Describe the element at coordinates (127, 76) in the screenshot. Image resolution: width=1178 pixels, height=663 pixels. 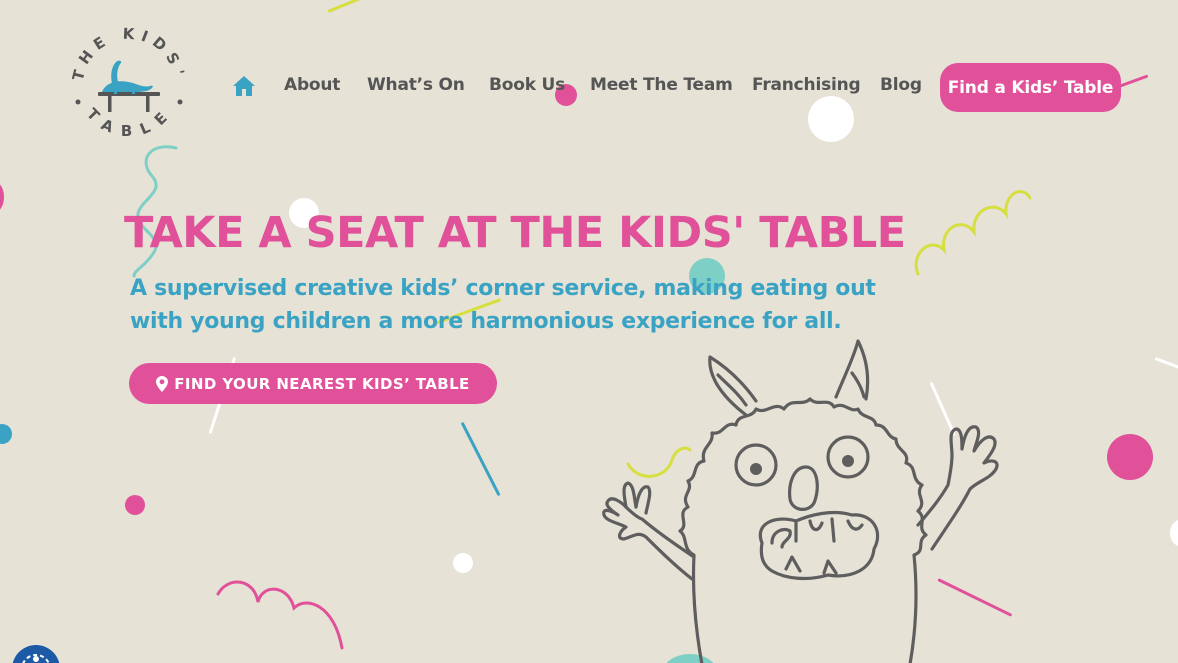
I see `dinosaur-icon` at that location.